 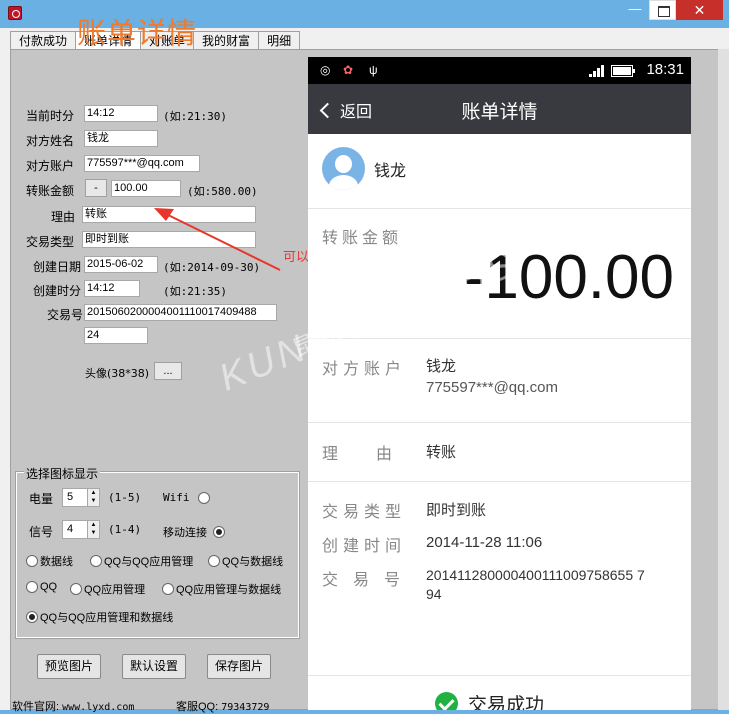 I want to click on preview-button: 预览图片, so click(x=69, y=666).